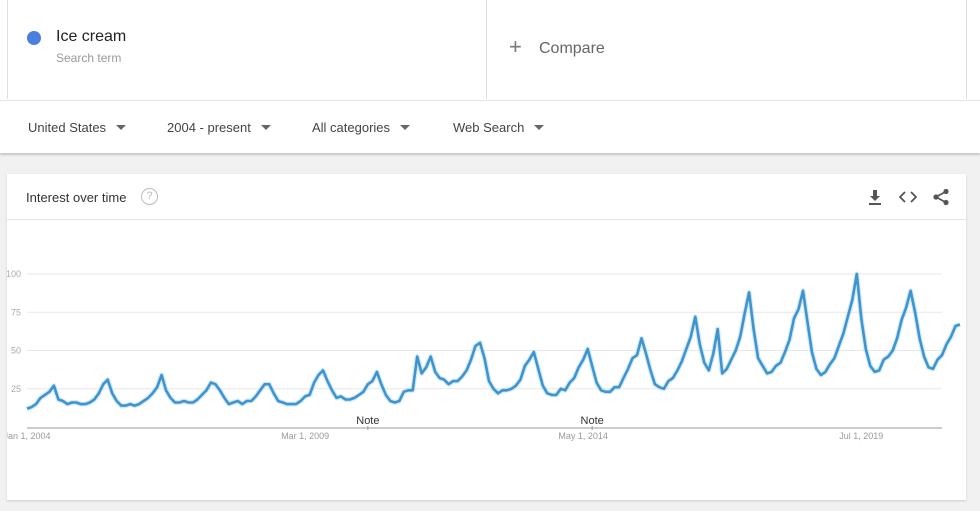  What do you see at coordinates (515, 46) in the screenshot?
I see `plus-icon: +` at bounding box center [515, 46].